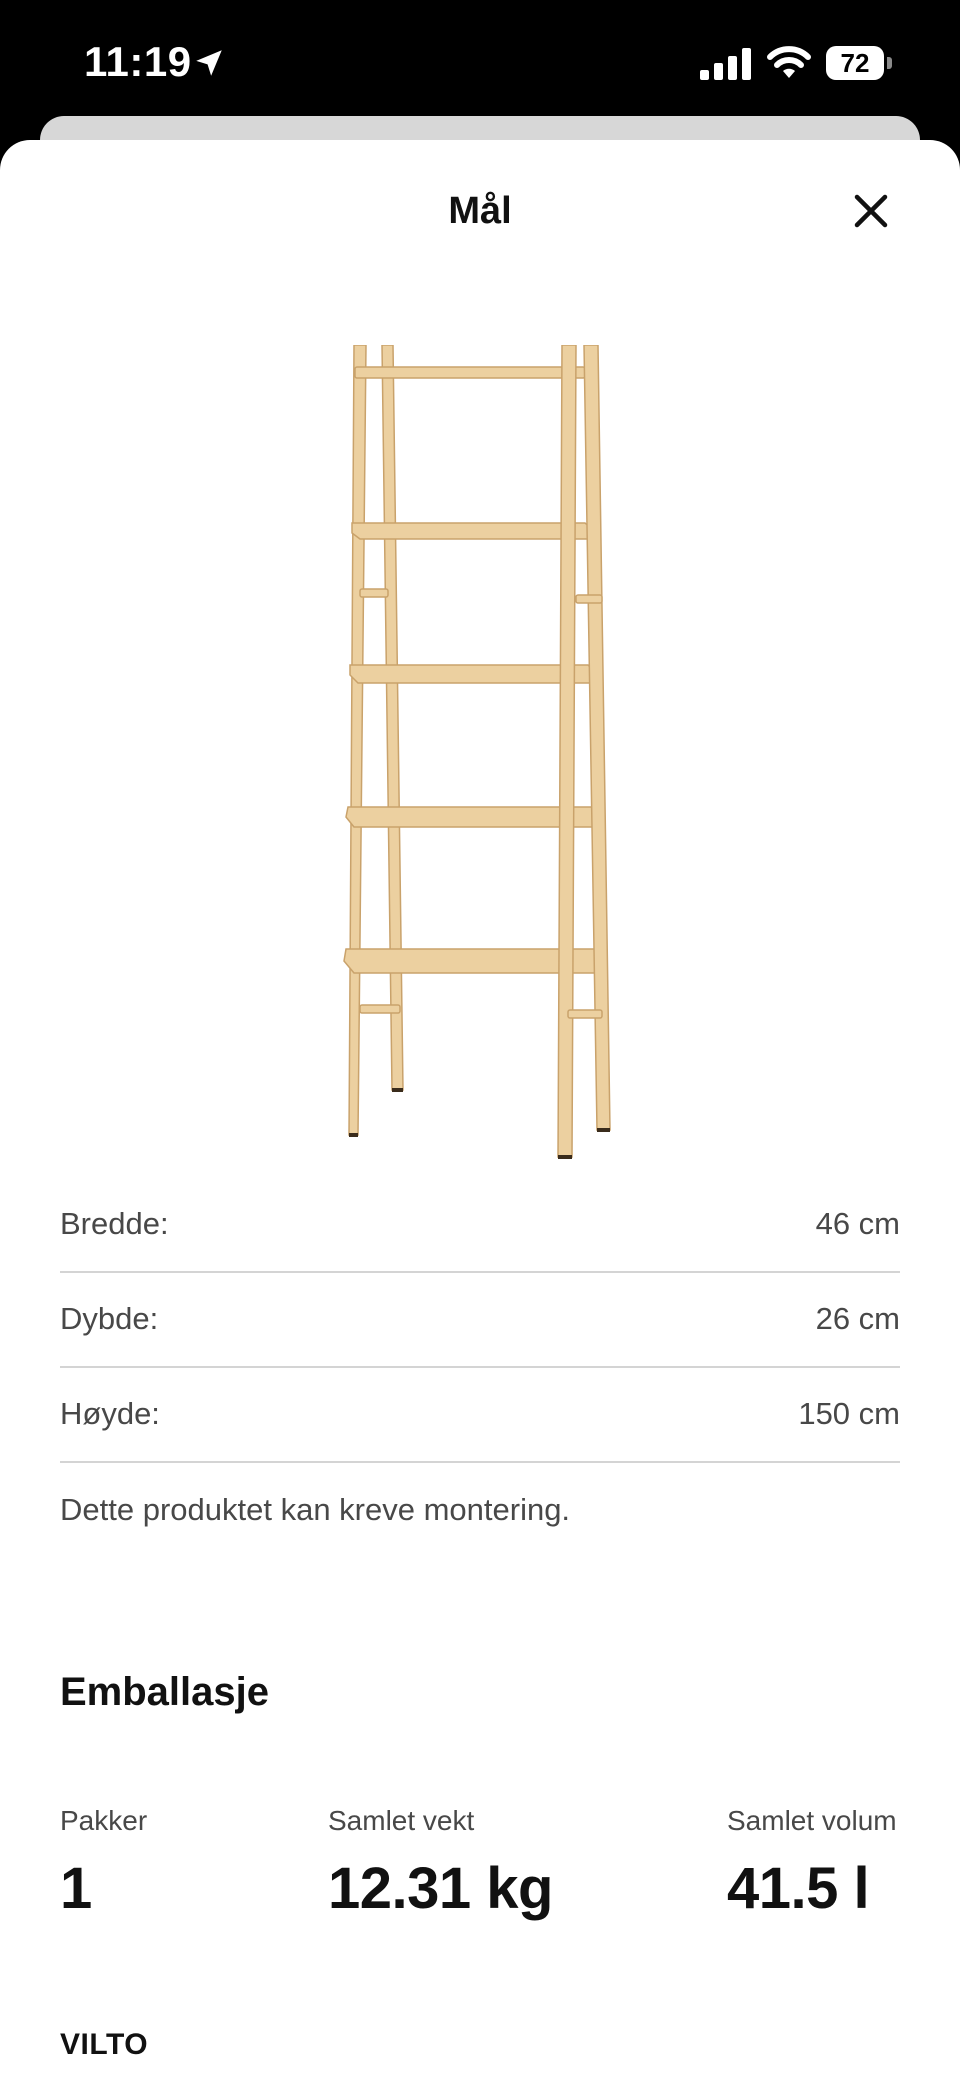  What do you see at coordinates (114, 1223) in the screenshot?
I see `dimension-label: Bredde:` at bounding box center [114, 1223].